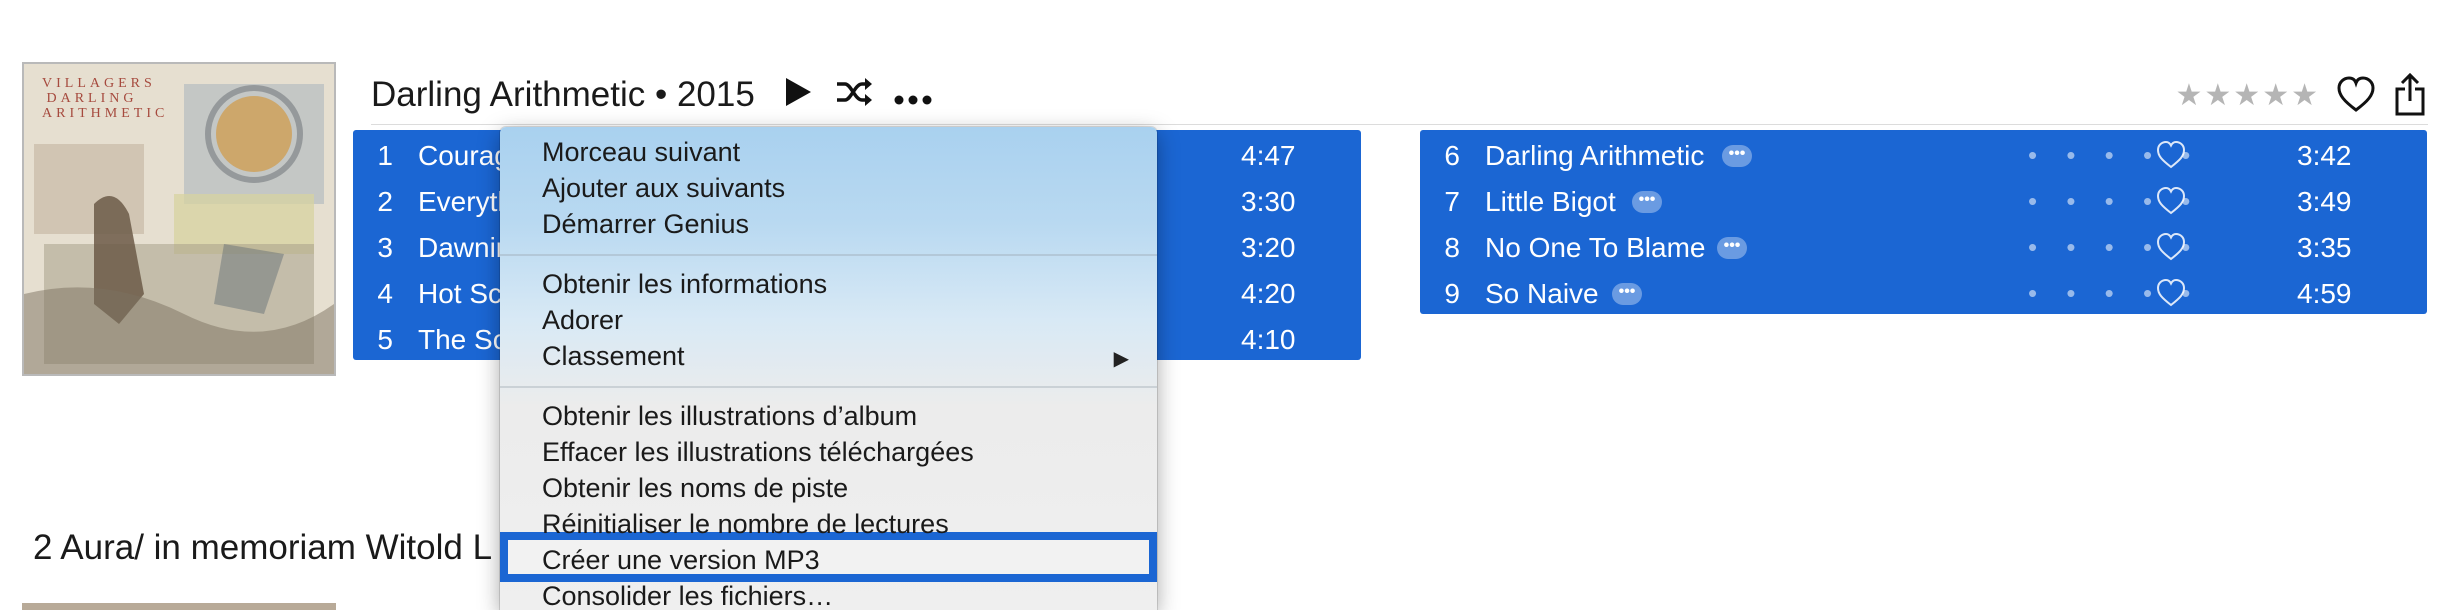 The width and height of the screenshot is (2446, 610). Describe the element at coordinates (854, 95) in the screenshot. I see `shuffle-icon` at that location.